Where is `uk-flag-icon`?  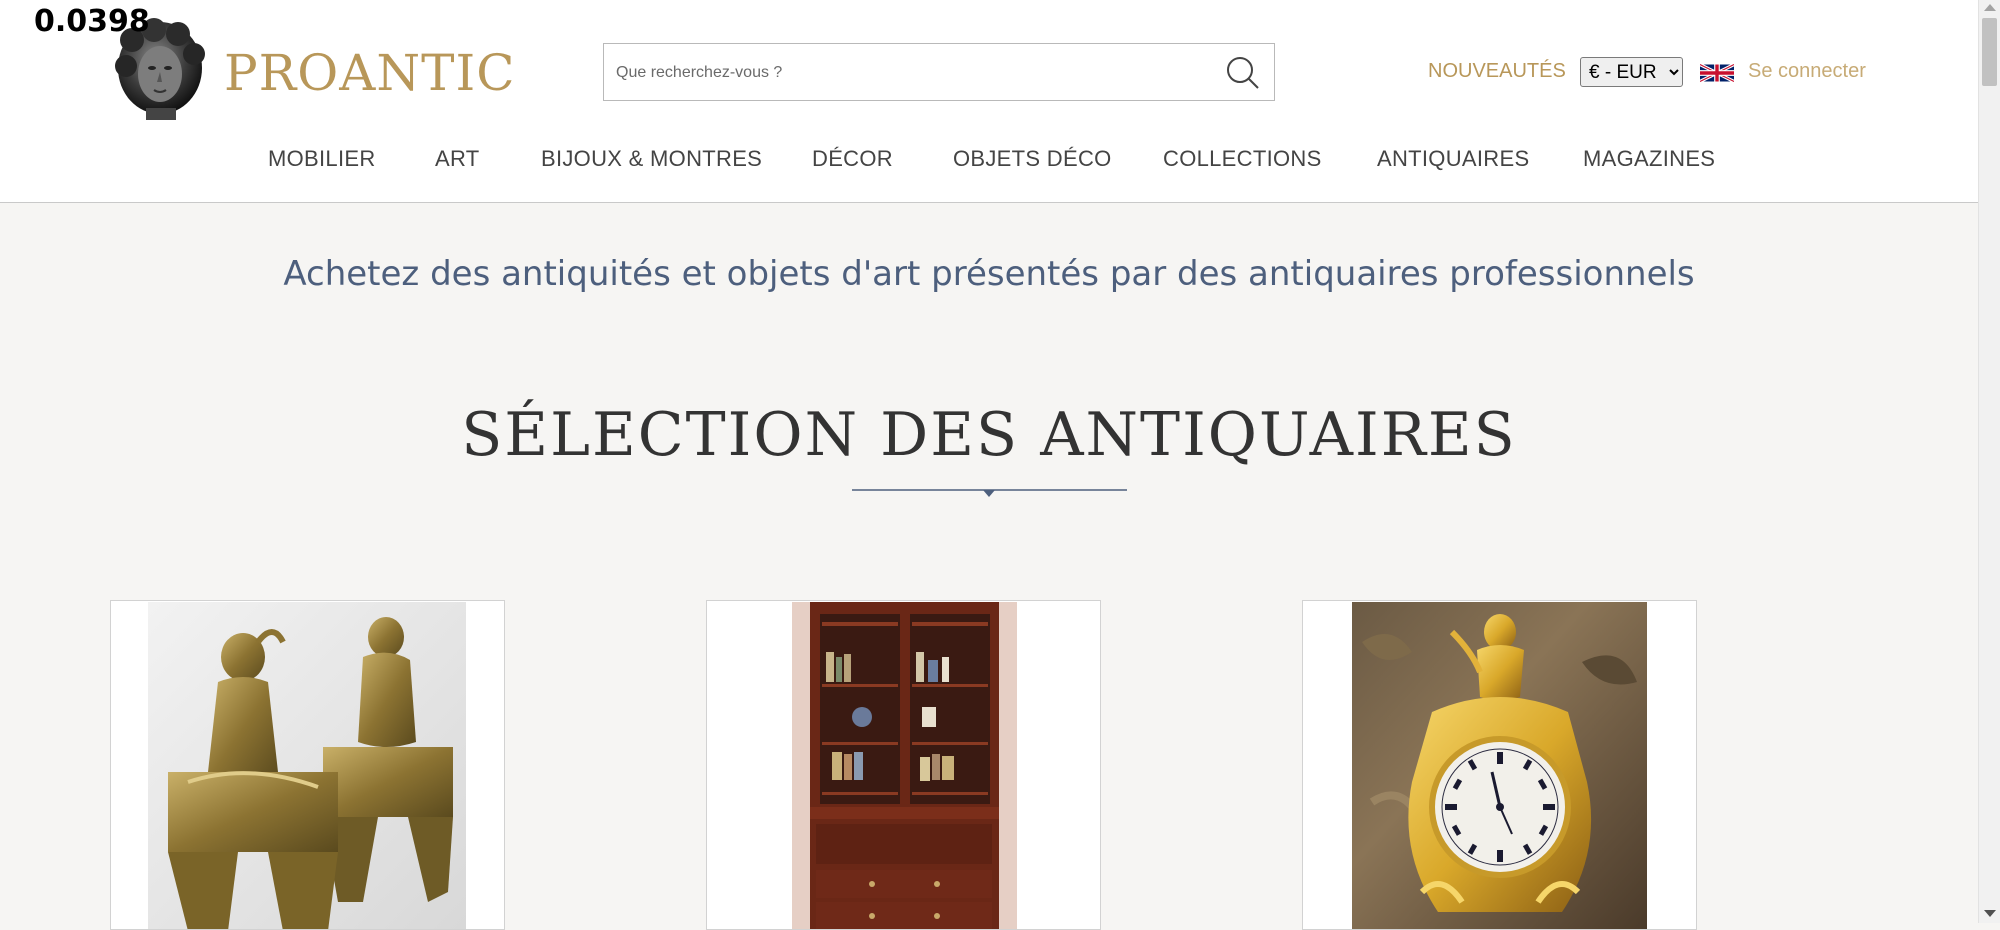
uk-flag-icon is located at coordinates (1717, 73).